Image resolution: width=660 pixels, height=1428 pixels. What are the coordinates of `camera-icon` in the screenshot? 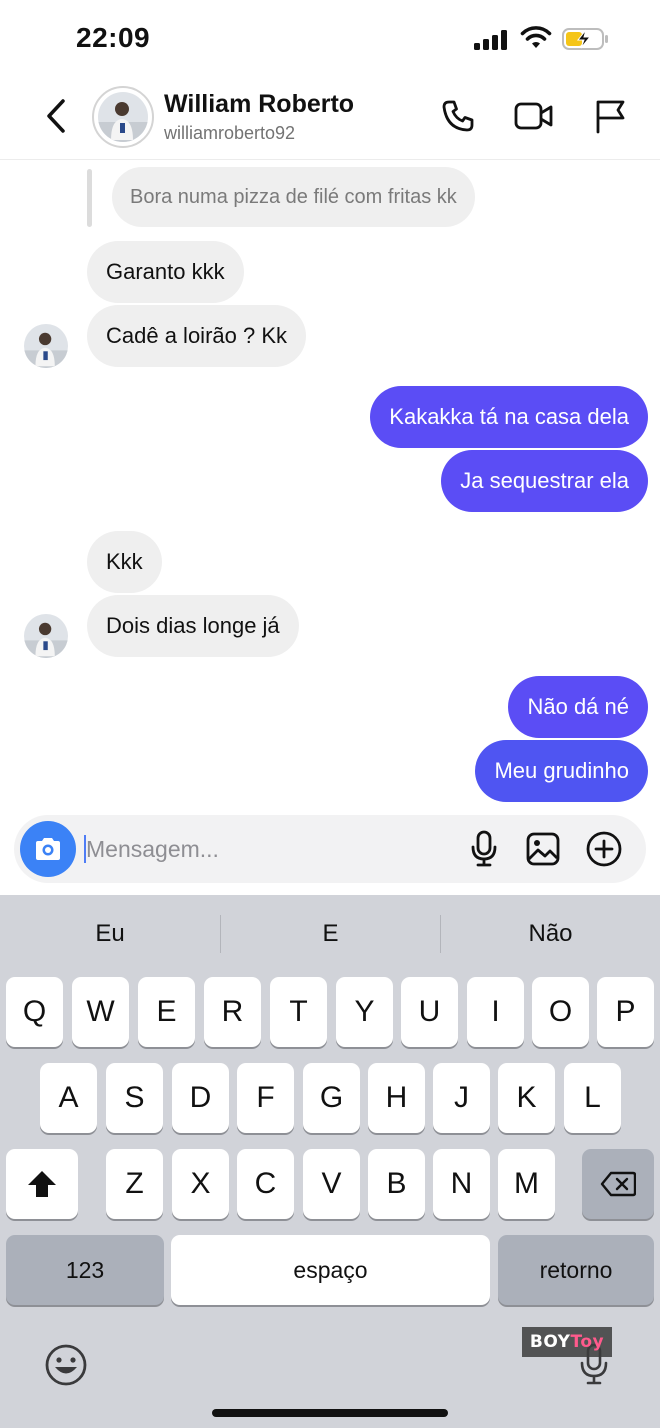 It's located at (48, 849).